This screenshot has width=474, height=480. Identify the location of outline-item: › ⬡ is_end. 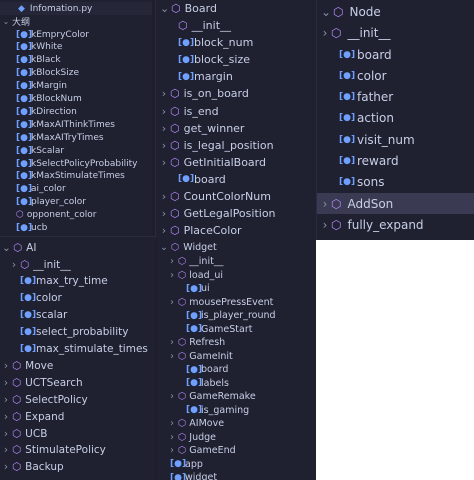
(236, 111).